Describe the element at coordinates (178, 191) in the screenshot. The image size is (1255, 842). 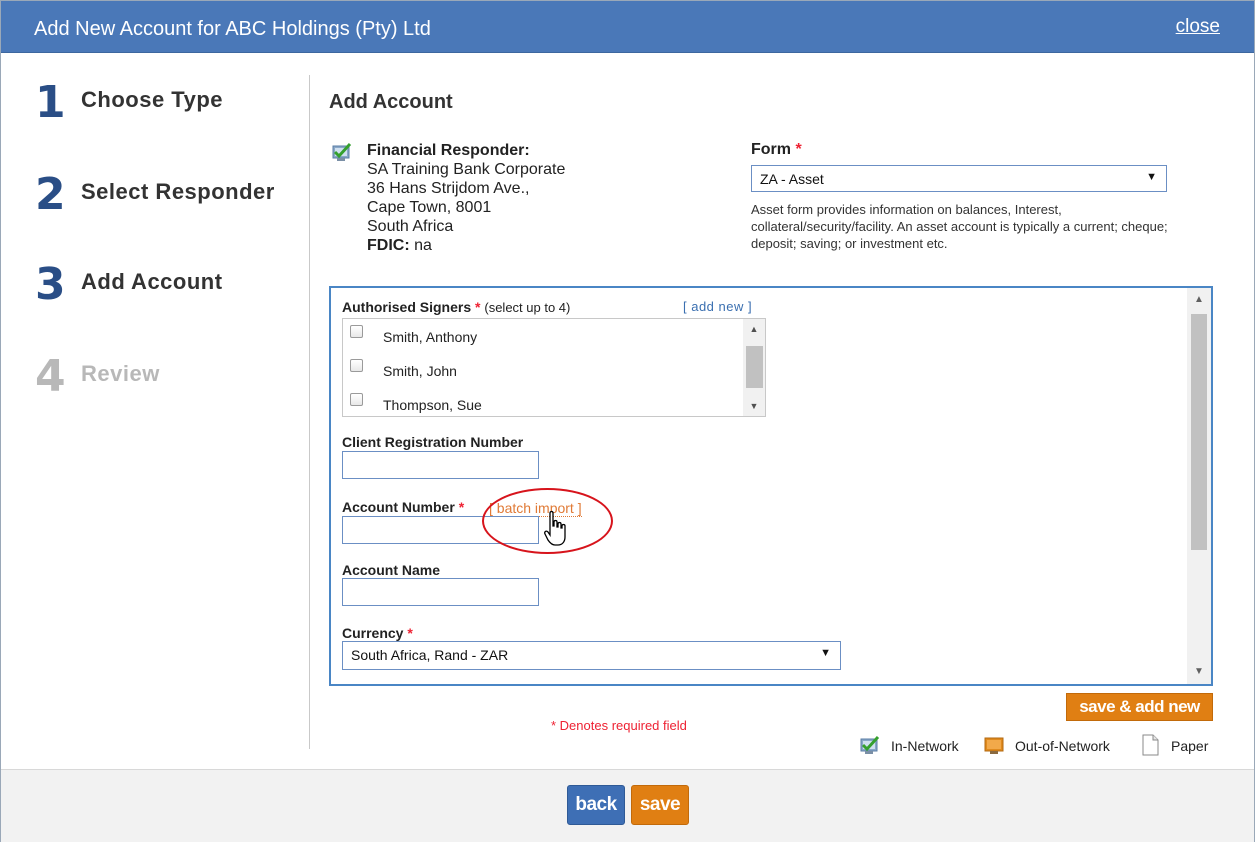
I see `step-label: Select Responder` at that location.